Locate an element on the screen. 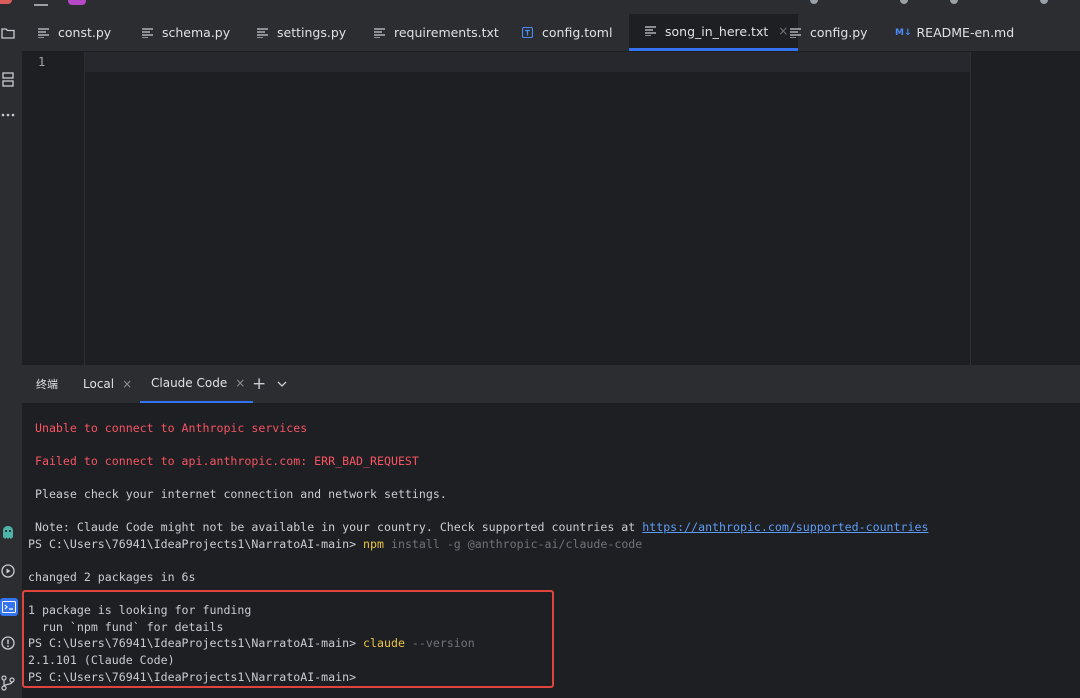 The height and width of the screenshot is (698, 1080). title-bar is located at coordinates (540, 7).